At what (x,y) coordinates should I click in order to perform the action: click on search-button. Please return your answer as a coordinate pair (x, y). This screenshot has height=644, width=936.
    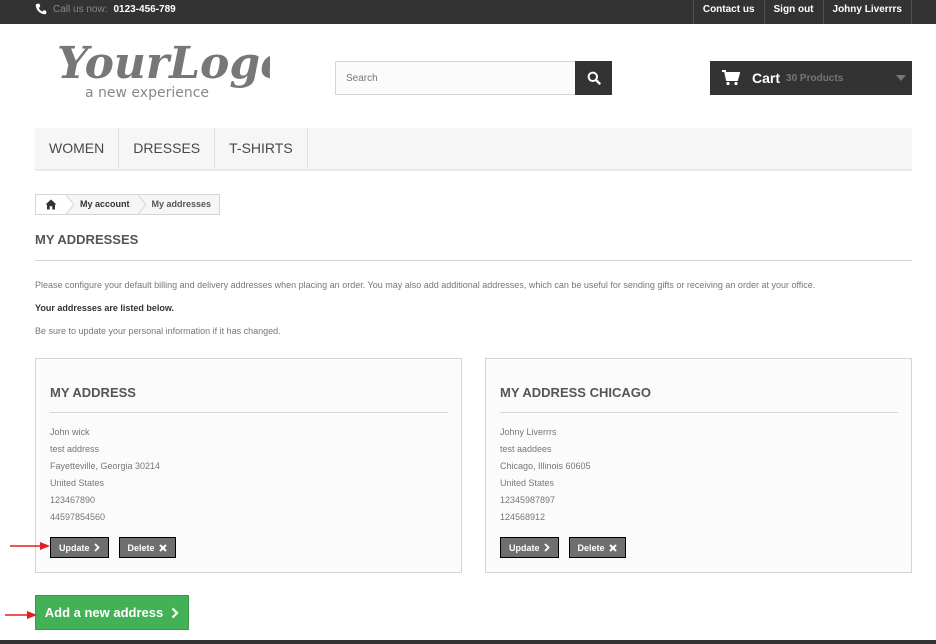
    Looking at the image, I should click on (593, 78).